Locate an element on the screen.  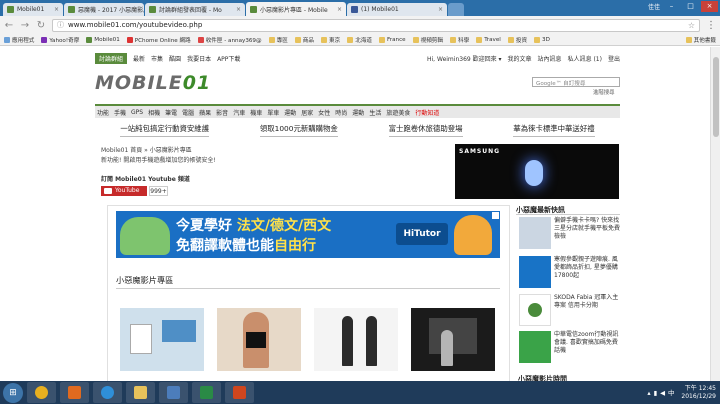
forward-arrow-icon: → is located at coordinates (25, 25).